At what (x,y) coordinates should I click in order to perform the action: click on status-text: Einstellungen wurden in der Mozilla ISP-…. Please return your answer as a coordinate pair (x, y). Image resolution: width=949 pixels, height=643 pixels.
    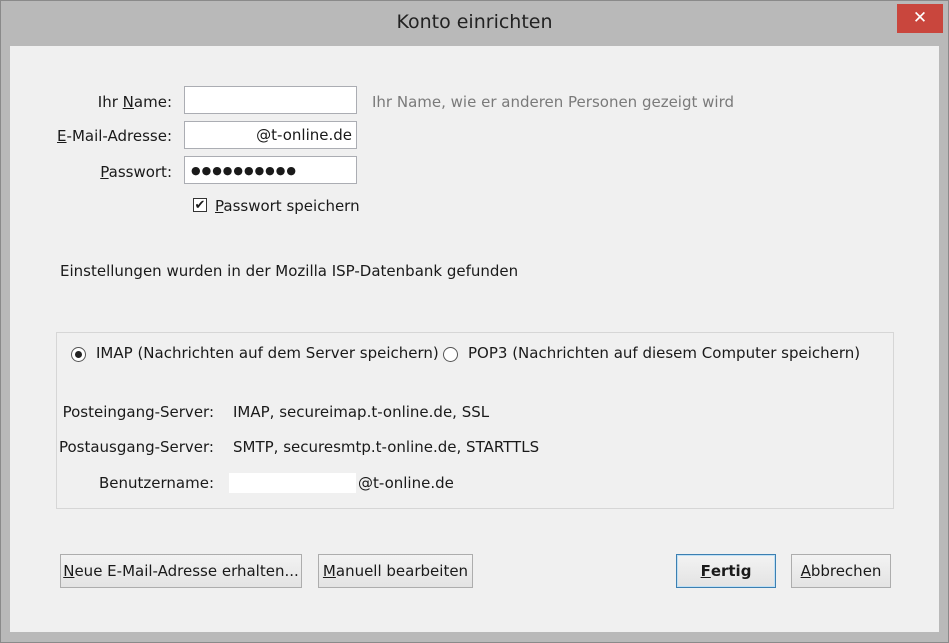
    Looking at the image, I should click on (289, 271).